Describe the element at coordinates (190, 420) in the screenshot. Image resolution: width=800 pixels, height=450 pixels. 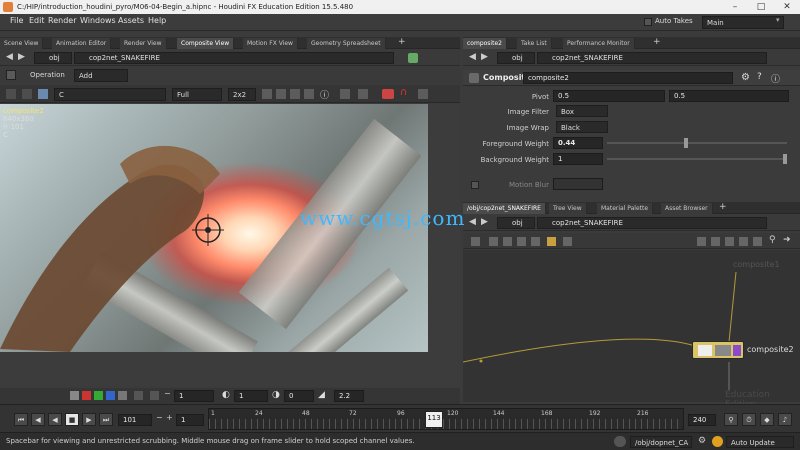
I see `step-field: 1` at that location.